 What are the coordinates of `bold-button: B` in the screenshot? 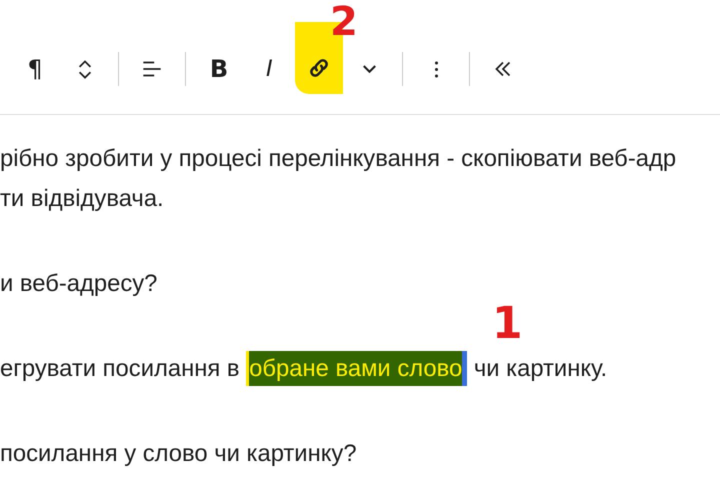 It's located at (219, 69).